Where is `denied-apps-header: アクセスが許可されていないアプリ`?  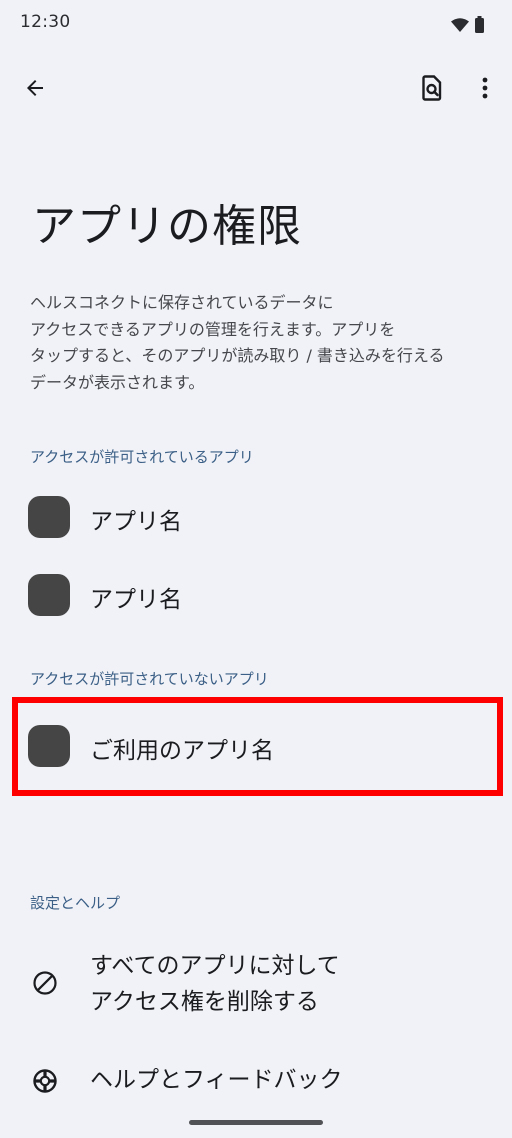 denied-apps-header: アクセスが許可されていないアプリ is located at coordinates (149, 679).